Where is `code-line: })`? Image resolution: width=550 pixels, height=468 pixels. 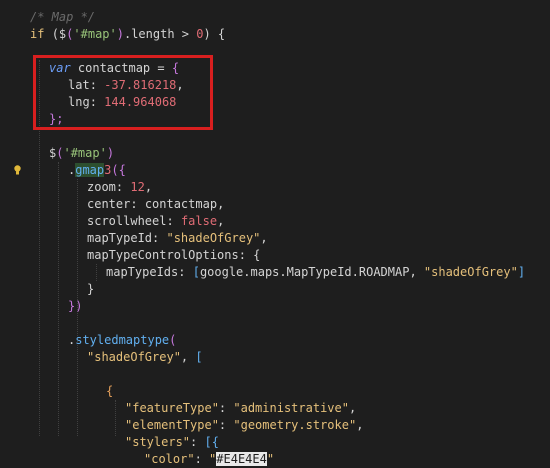
code-line: }) is located at coordinates (75, 306).